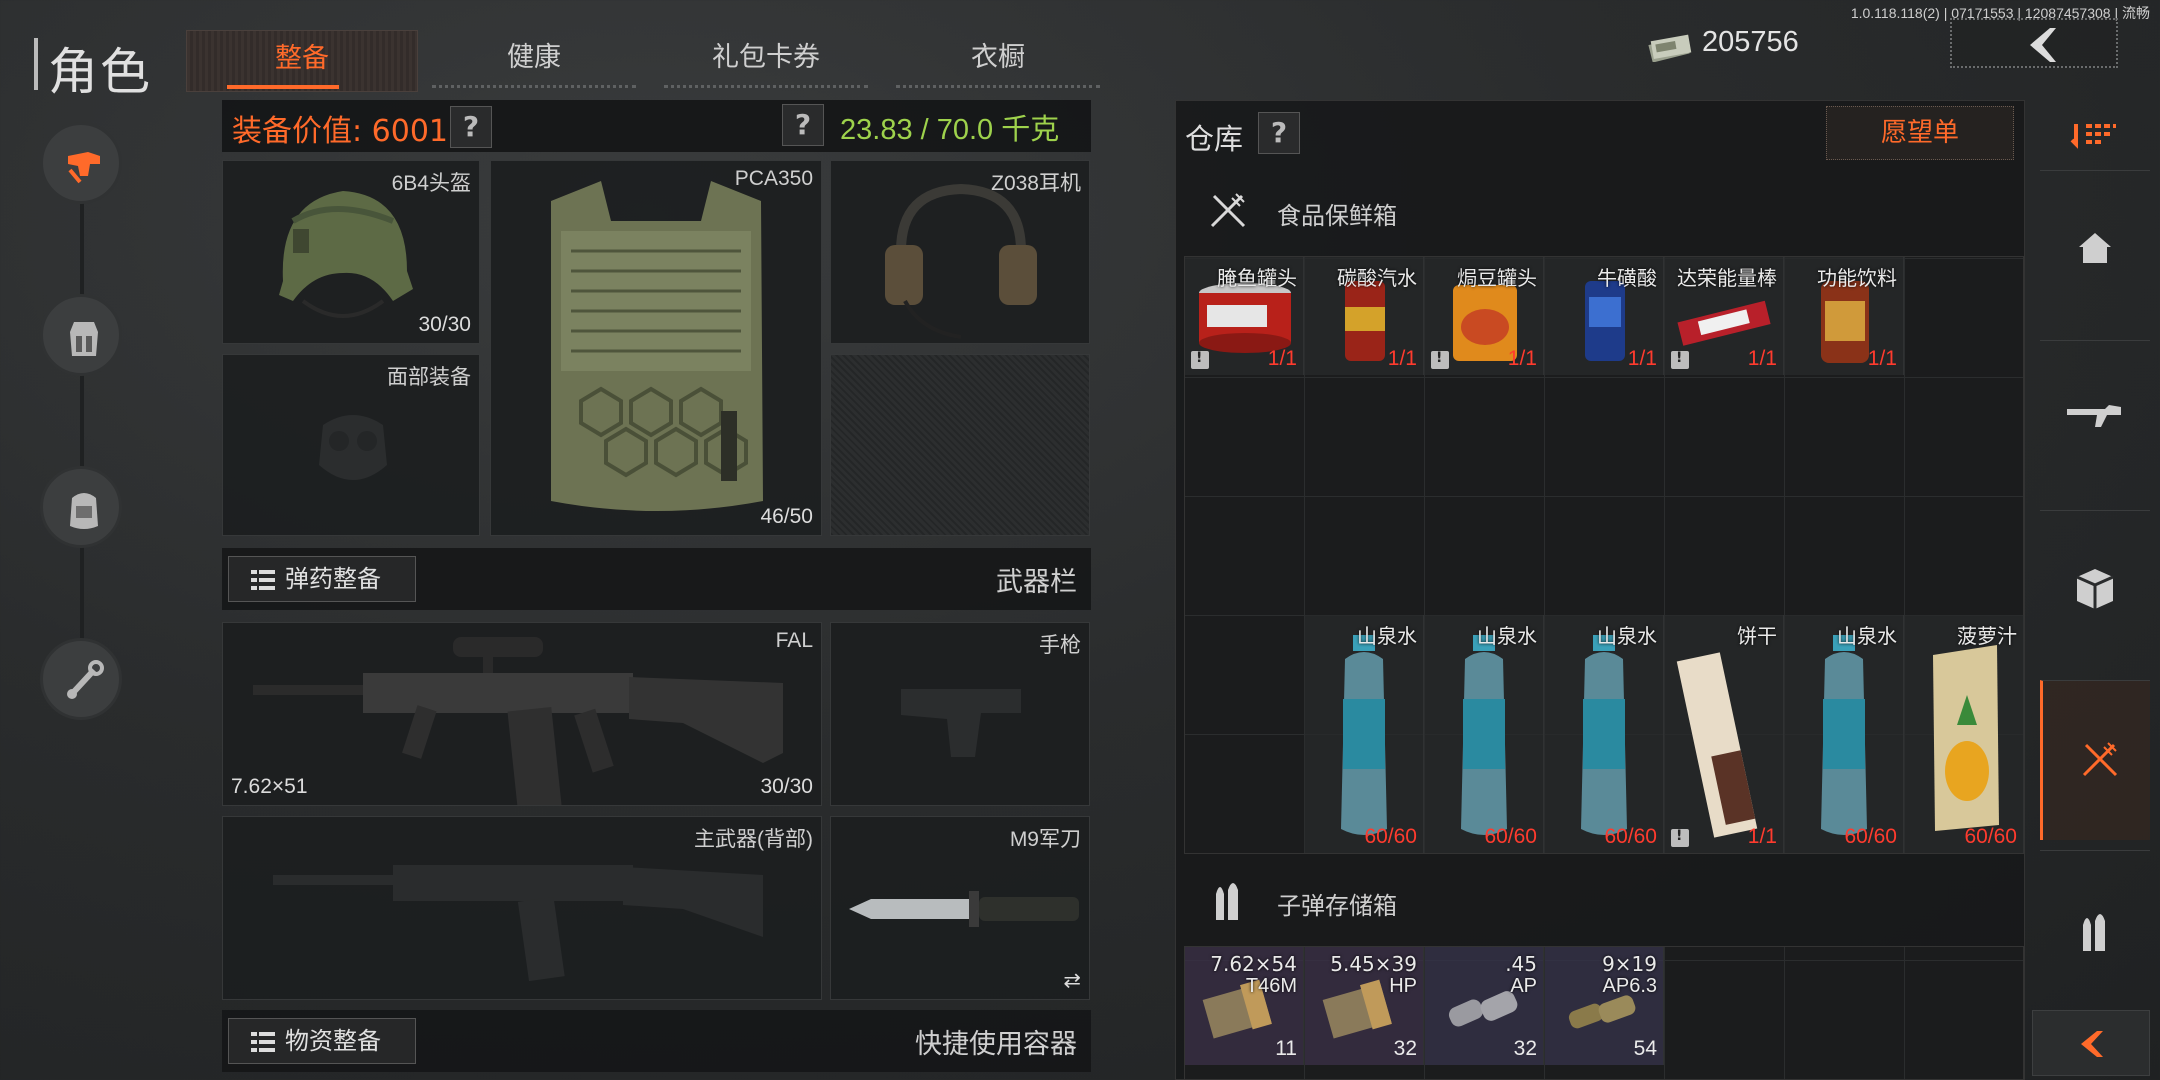 The height and width of the screenshot is (1080, 2160). I want to click on ammo-loadout-label: 弹药整备, so click(333, 579).